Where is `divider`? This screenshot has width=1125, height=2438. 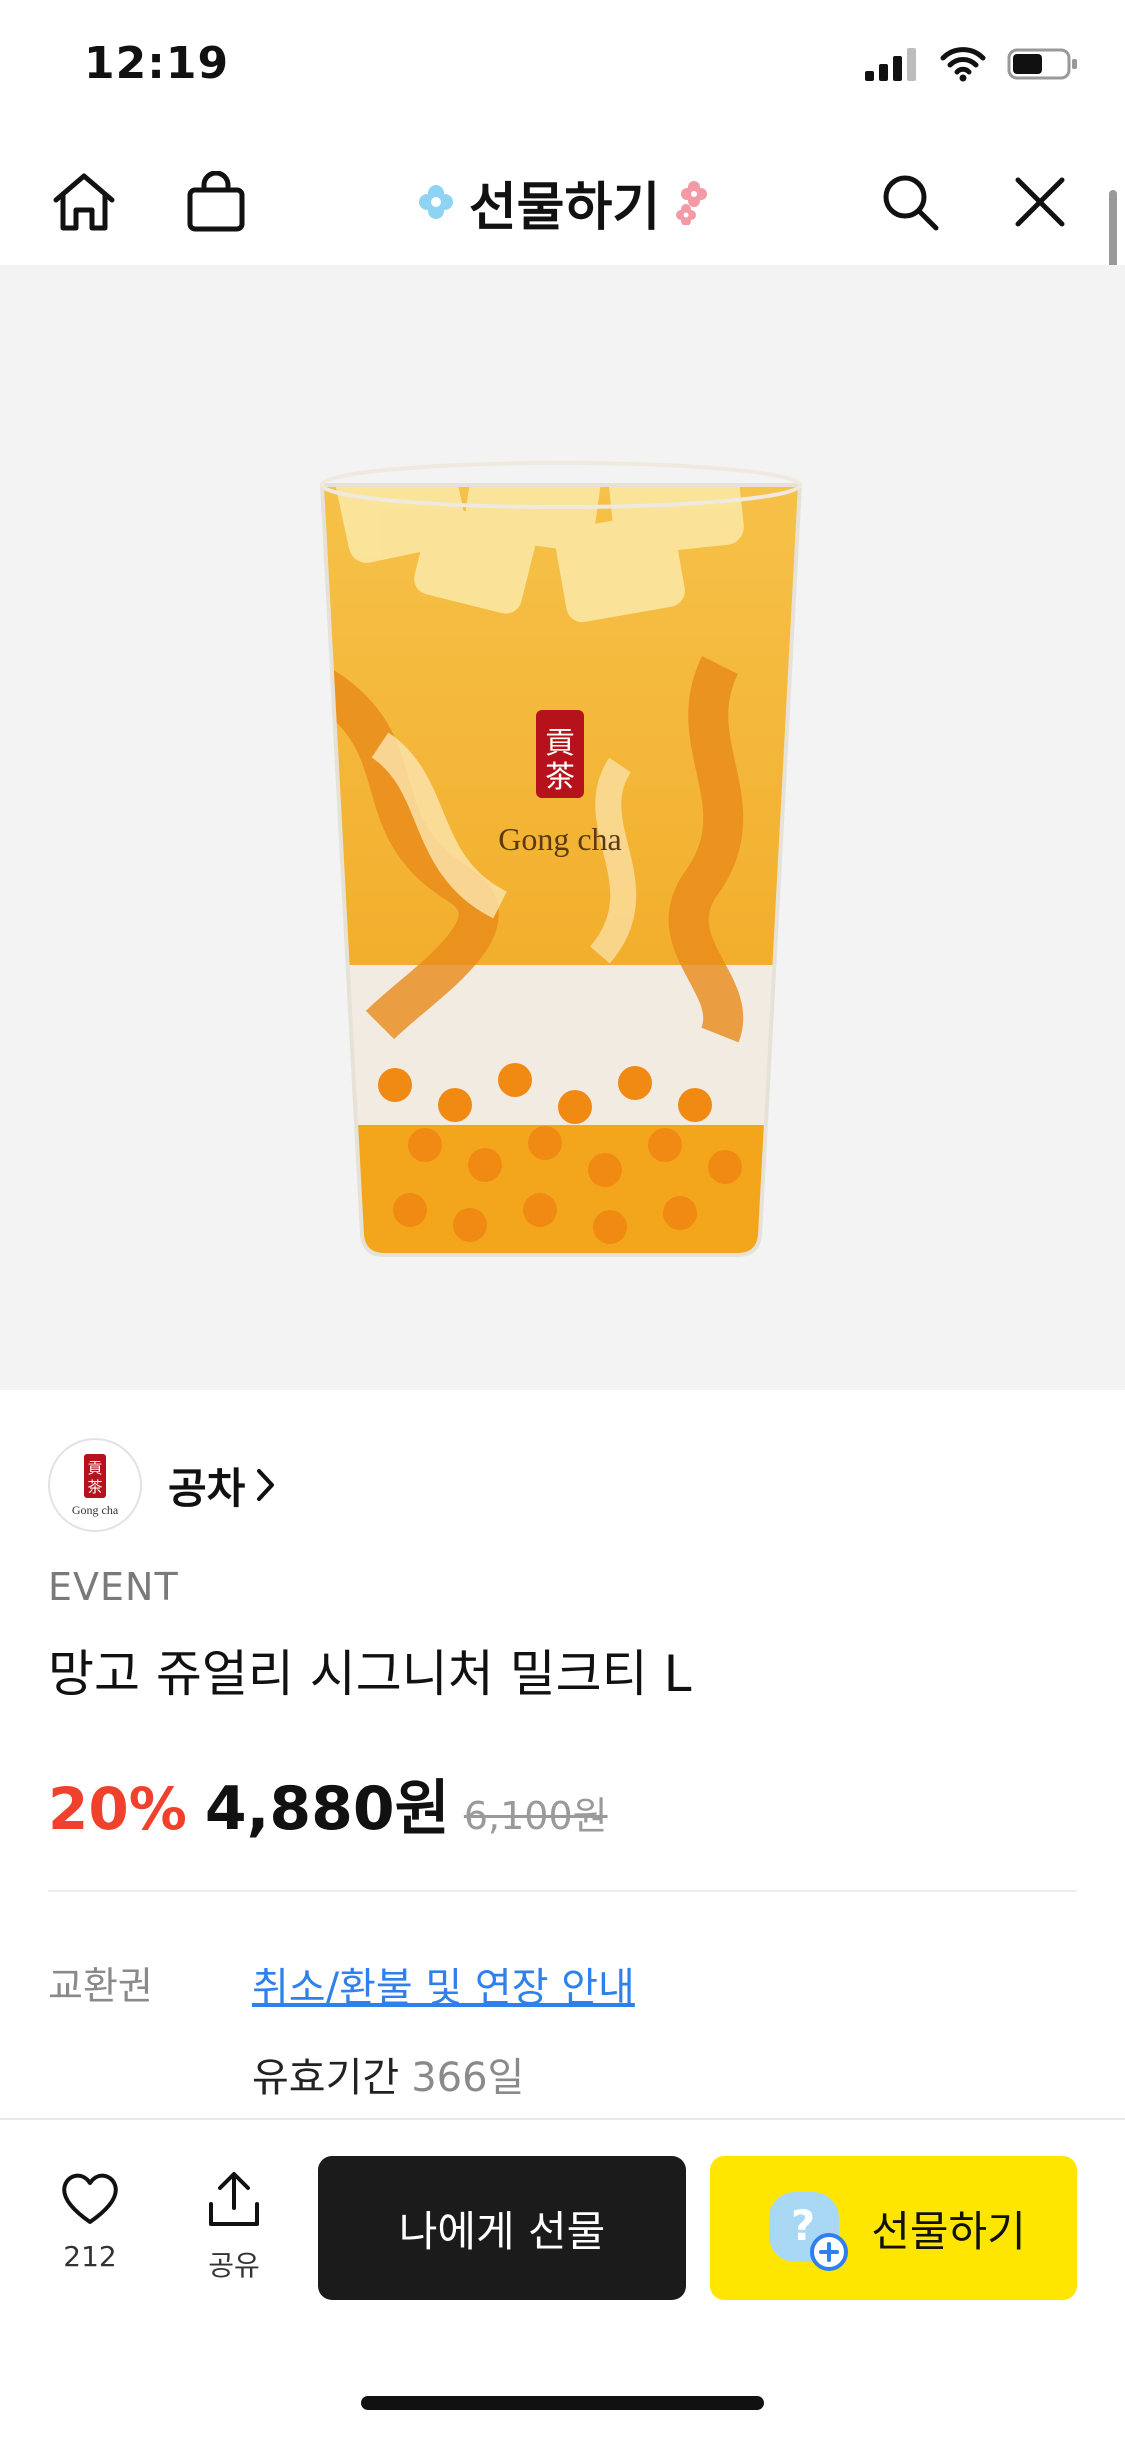 divider is located at coordinates (562, 1891).